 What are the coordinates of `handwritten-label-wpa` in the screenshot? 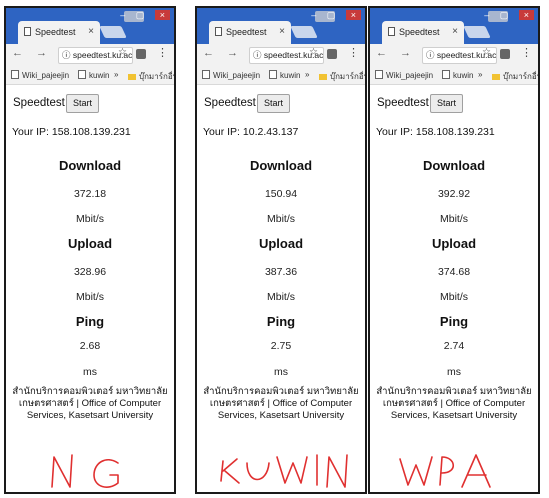 It's located at (445, 471).